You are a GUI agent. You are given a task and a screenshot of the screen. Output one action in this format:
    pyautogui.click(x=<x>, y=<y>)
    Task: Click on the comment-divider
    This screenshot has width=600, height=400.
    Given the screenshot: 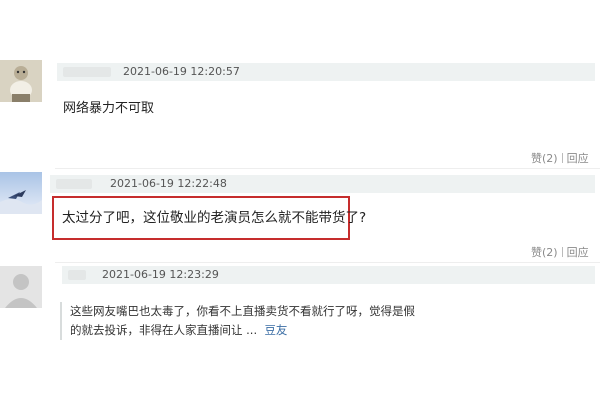 What is the action you would take?
    pyautogui.click(x=327, y=168)
    